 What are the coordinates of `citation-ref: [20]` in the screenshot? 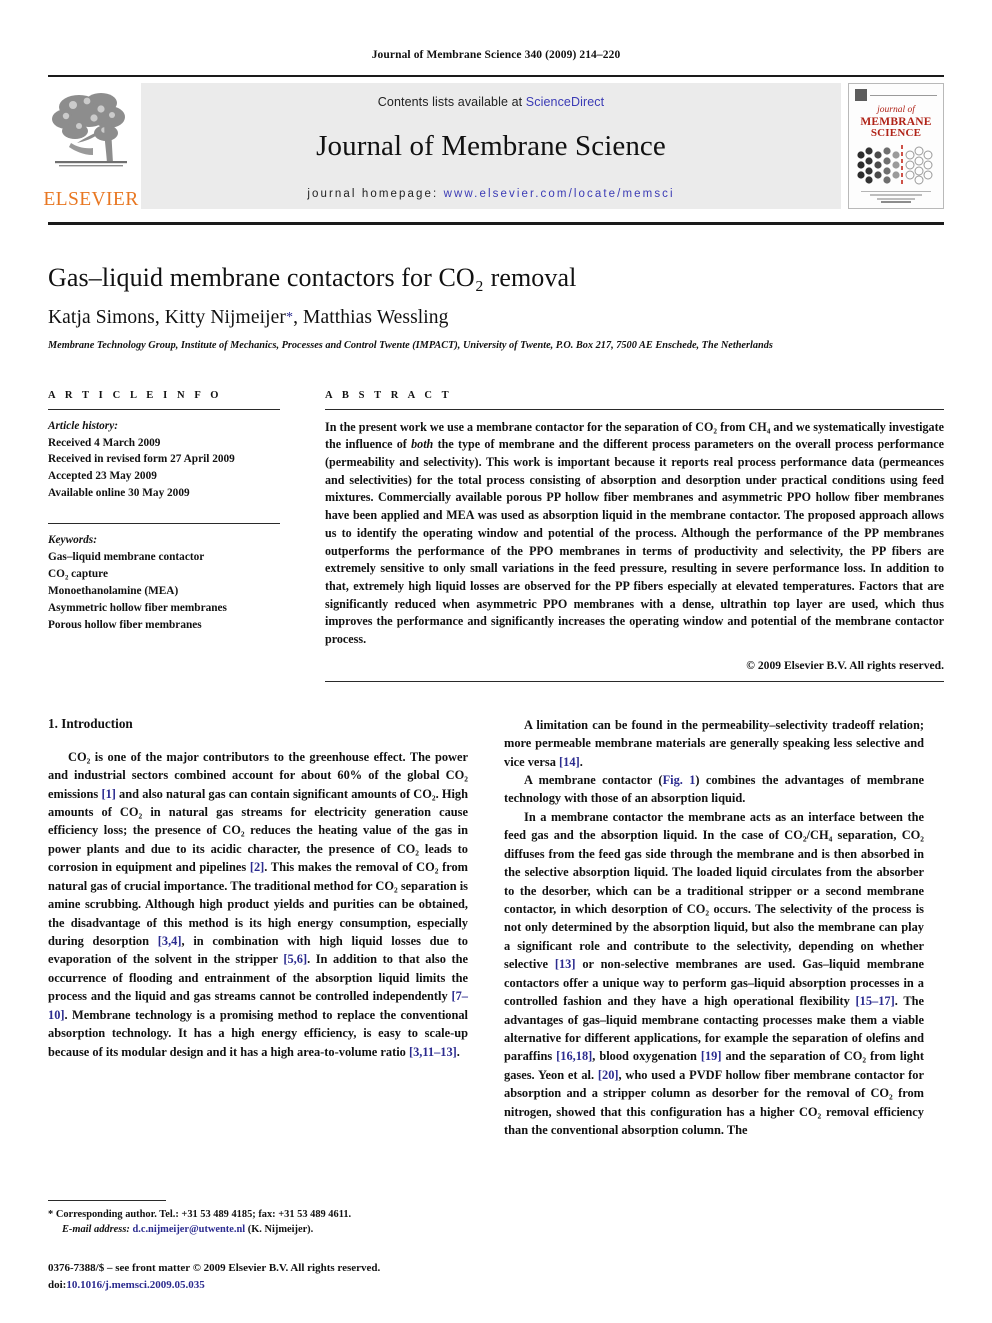 It's located at (608, 1075).